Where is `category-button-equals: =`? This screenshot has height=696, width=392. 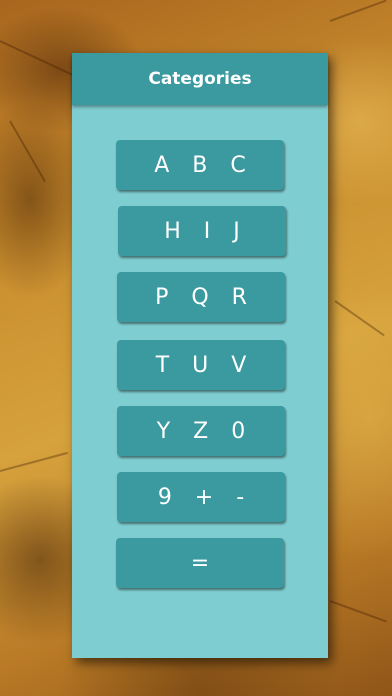 category-button-equals: = is located at coordinates (200, 563).